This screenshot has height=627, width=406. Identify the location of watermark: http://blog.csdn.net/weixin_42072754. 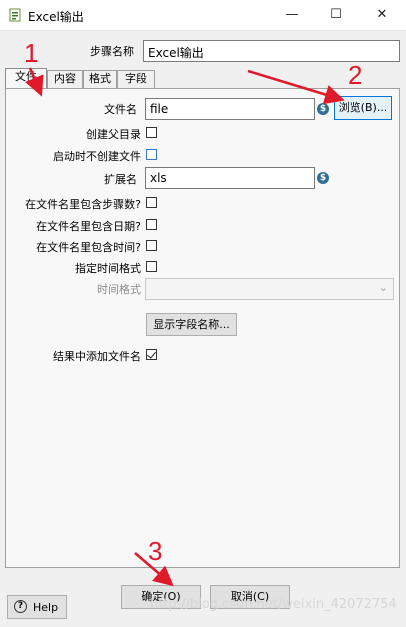
(273, 604).